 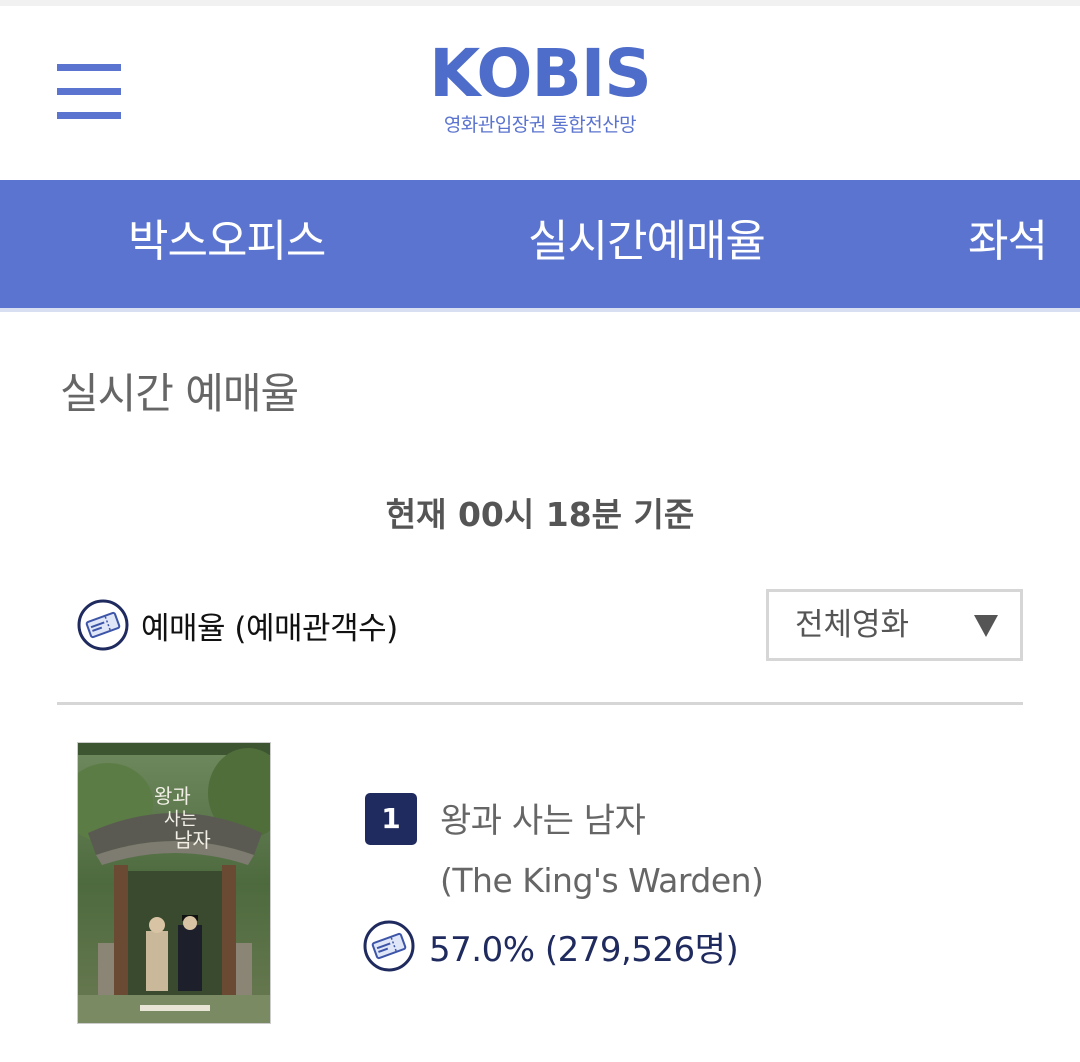 What do you see at coordinates (986, 626) in the screenshot?
I see `dropdown-arrow-icon` at bounding box center [986, 626].